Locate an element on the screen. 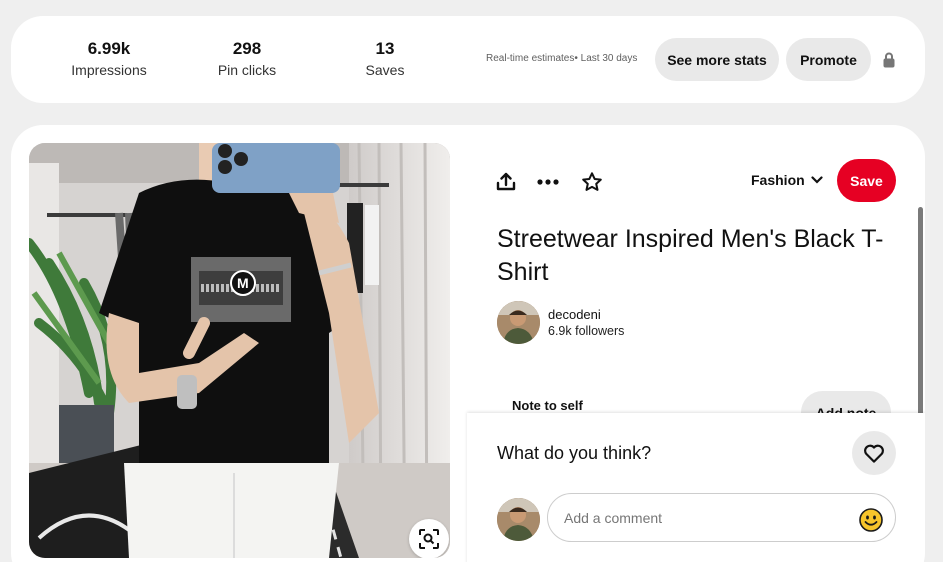 Image resolution: width=943 pixels, height=562 pixels. creator-text: decodeni 6.9k followers is located at coordinates (586, 323).